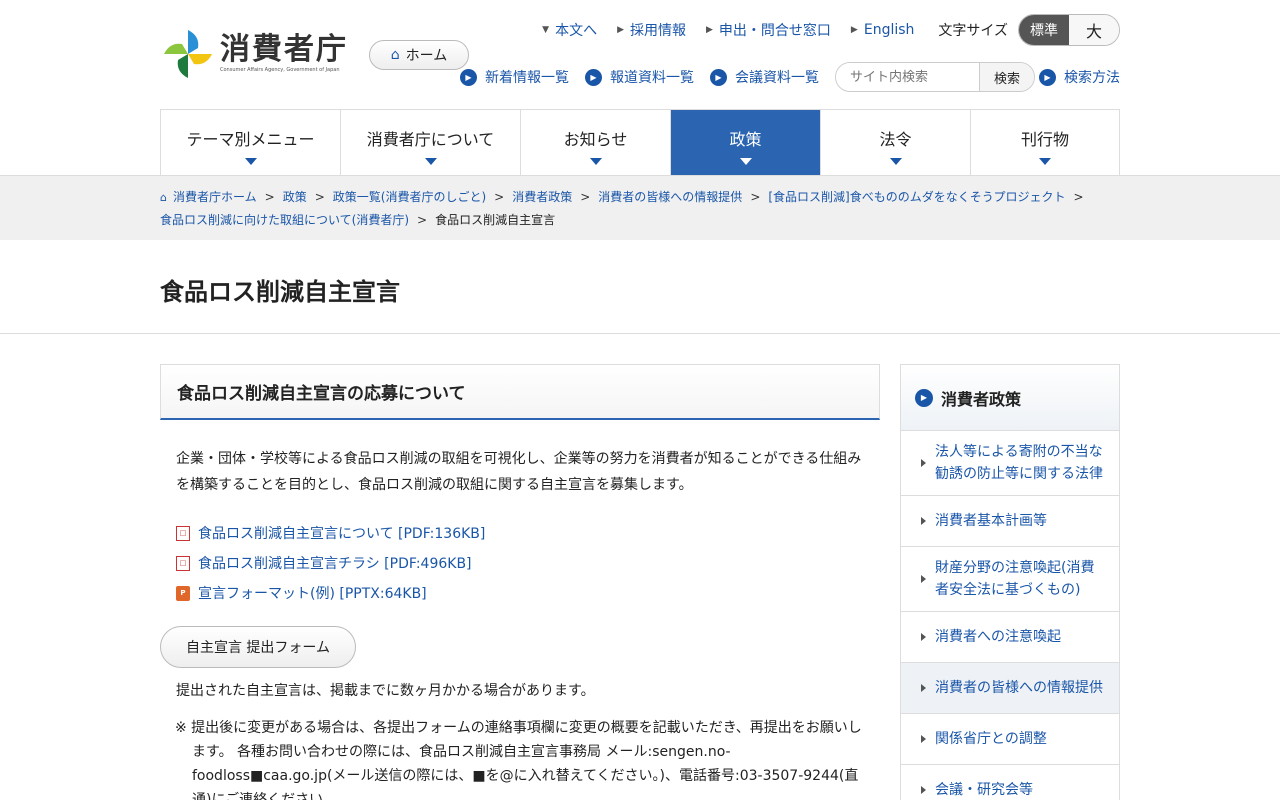 This screenshot has width=1280, height=800. I want to click on site-search: 検索, so click(935, 77).